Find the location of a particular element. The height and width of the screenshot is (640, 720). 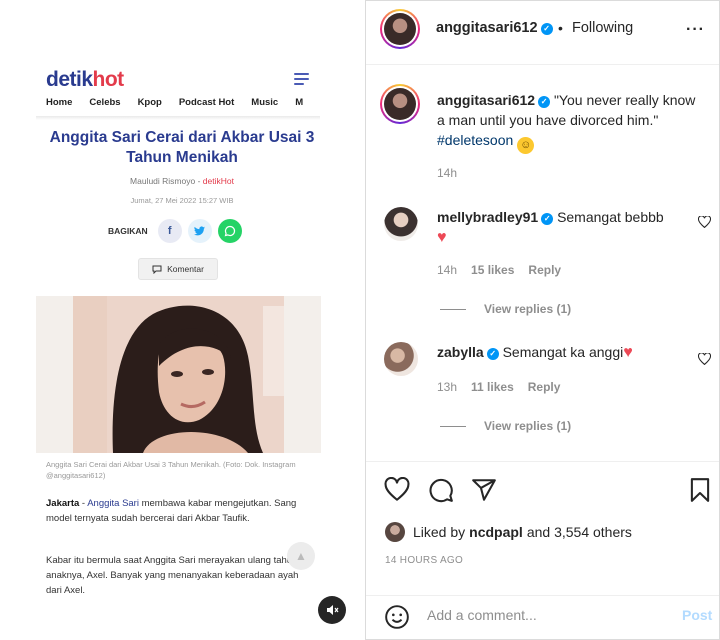

comment-body: zabylla ✓ Semangat ka anggi♥ is located at coordinates (567, 352).